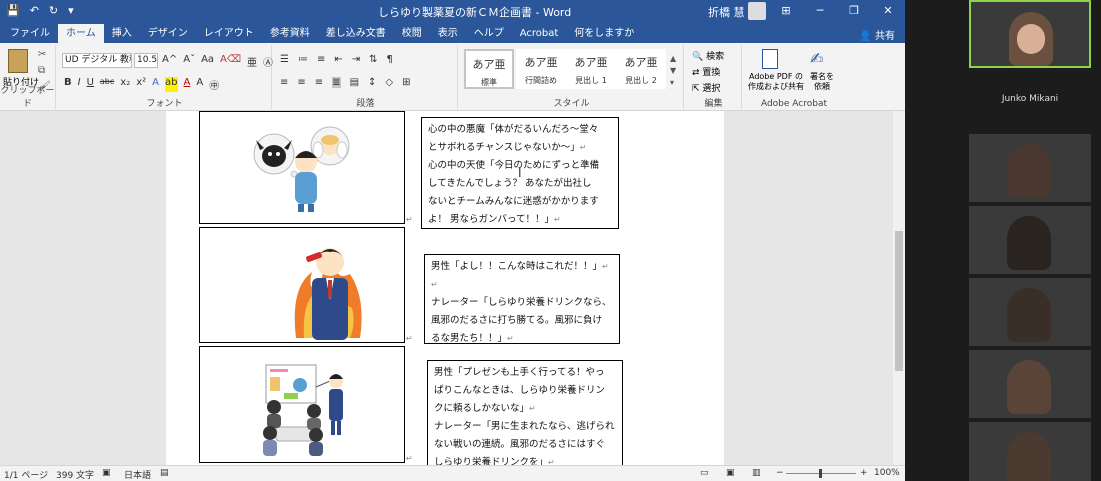 The width and height of the screenshot is (1101, 481). I want to click on cut-icon: ✂, so click(42, 54).